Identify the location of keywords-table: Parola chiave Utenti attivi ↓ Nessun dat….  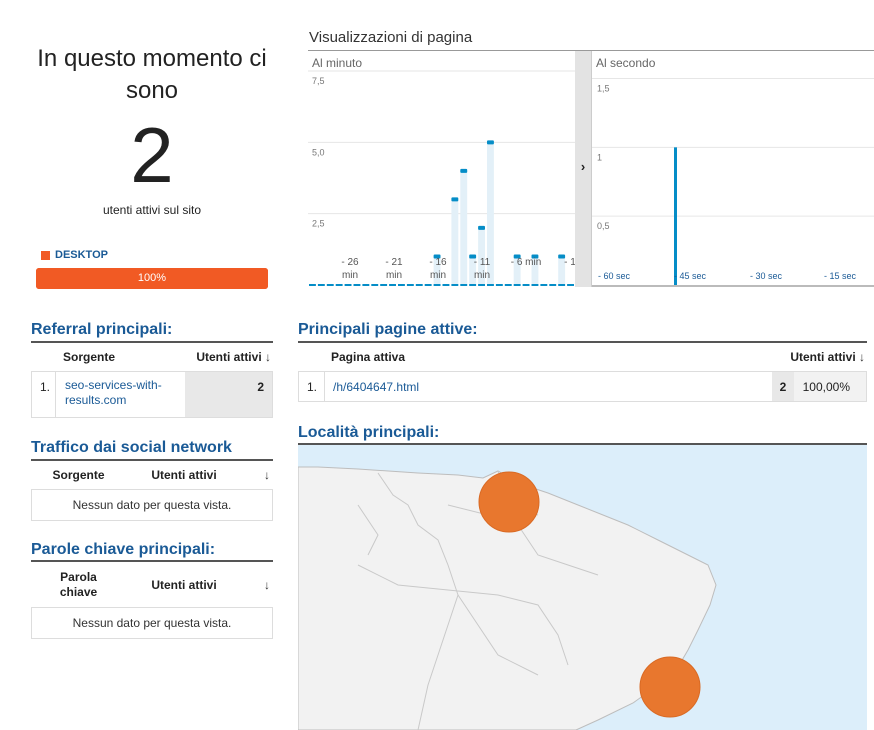
(152, 599).